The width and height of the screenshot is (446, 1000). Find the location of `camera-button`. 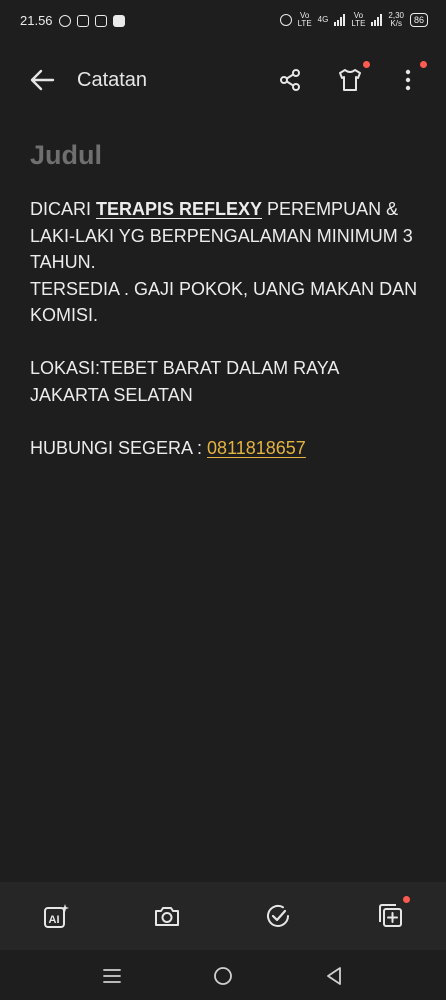

camera-button is located at coordinates (167, 916).